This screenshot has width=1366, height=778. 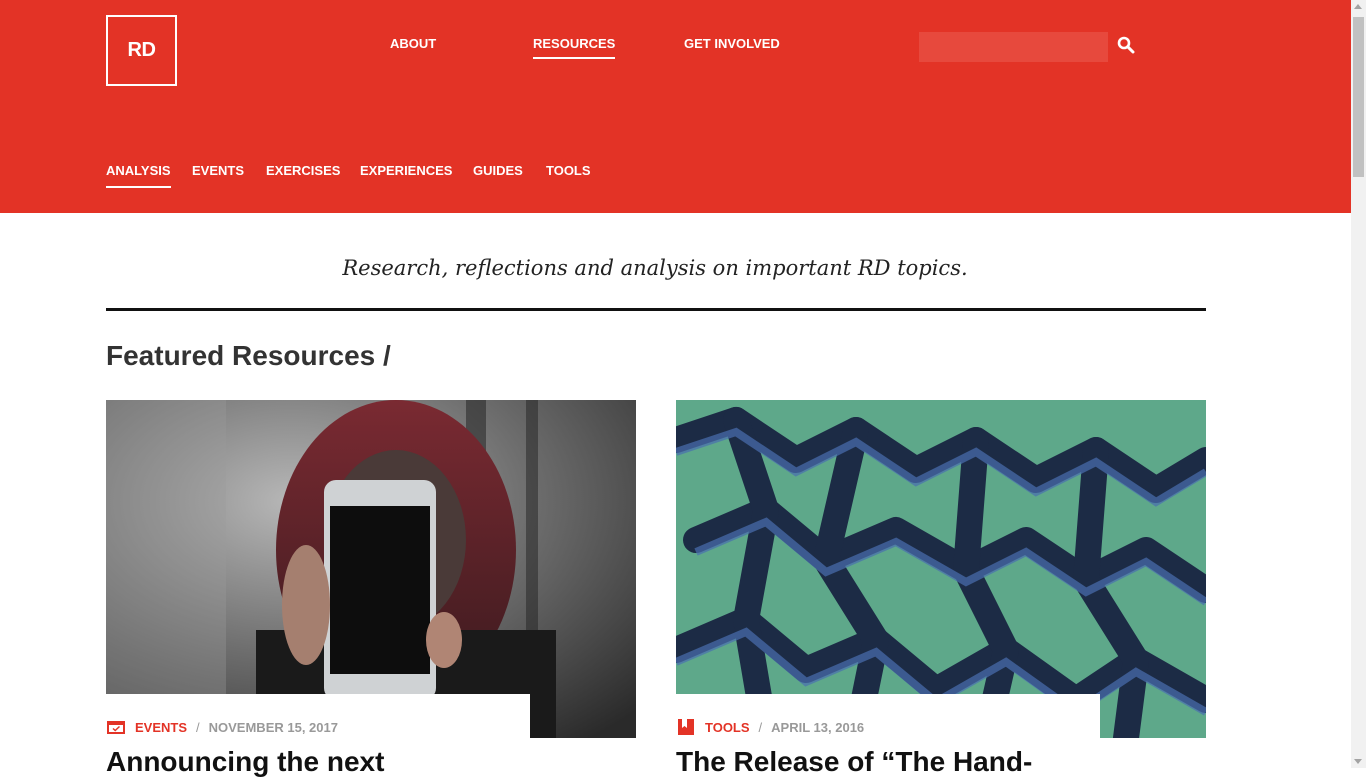 What do you see at coordinates (770, 727) in the screenshot?
I see `card-meta: TOOLS / APRIL 13, 2016` at bounding box center [770, 727].